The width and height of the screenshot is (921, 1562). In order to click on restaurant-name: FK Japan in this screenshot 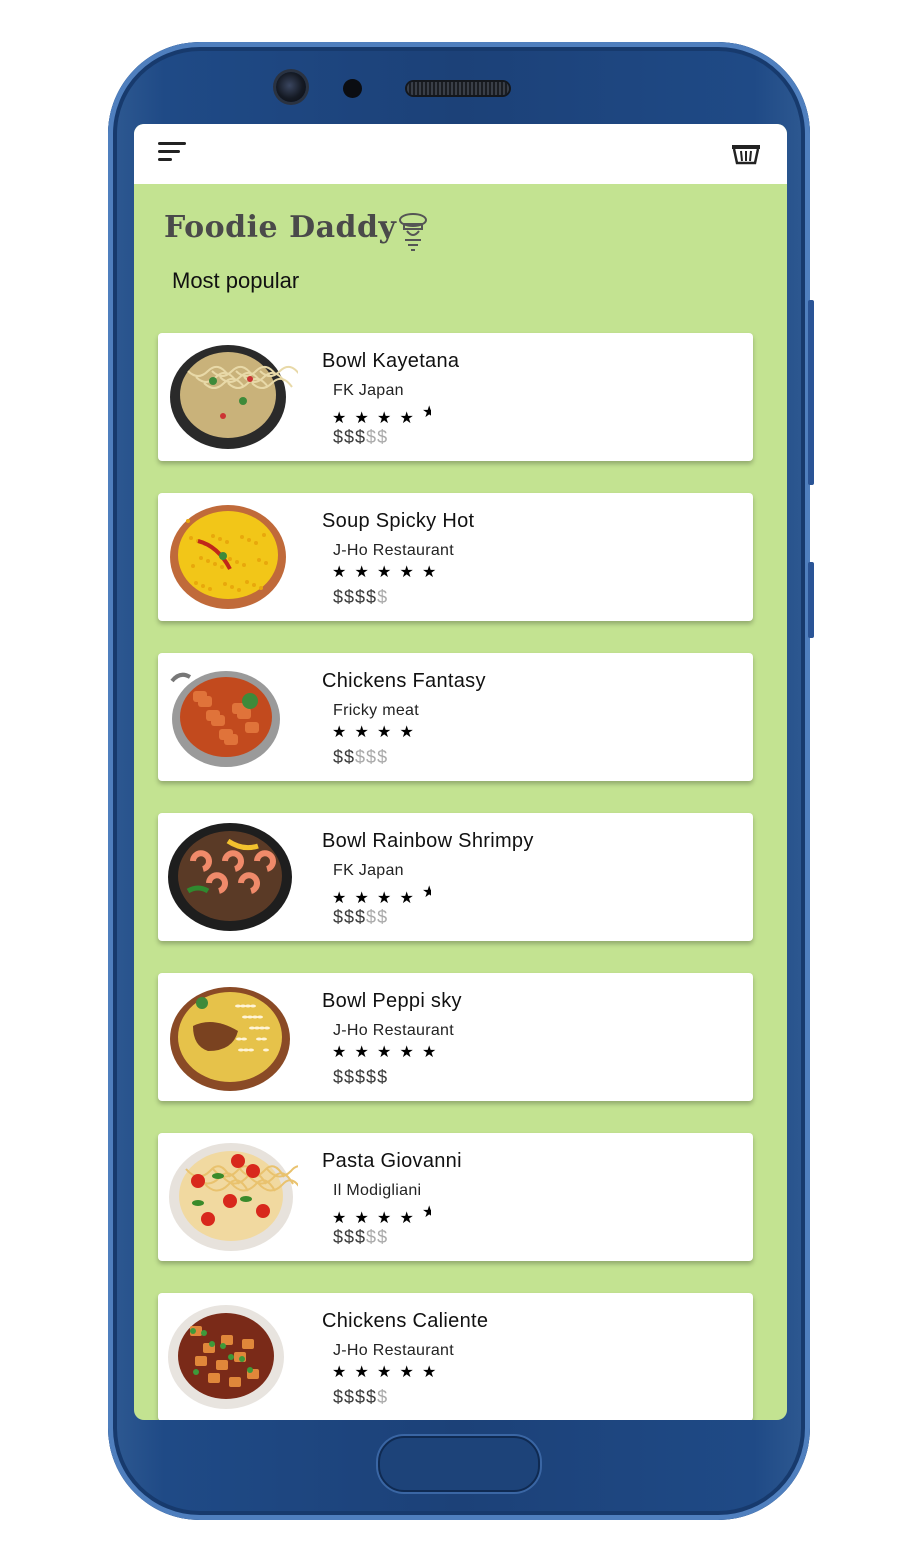, I will do `click(368, 390)`.